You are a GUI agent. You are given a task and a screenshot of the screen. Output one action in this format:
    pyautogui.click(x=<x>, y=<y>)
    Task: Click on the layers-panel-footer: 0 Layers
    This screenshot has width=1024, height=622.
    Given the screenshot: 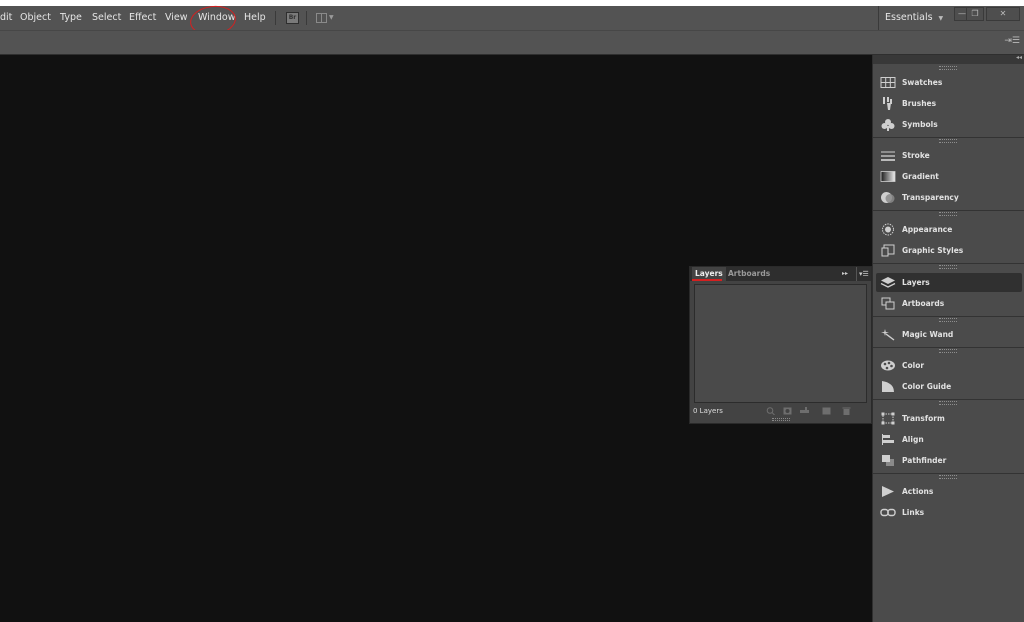 What is the action you would take?
    pyautogui.click(x=780, y=411)
    